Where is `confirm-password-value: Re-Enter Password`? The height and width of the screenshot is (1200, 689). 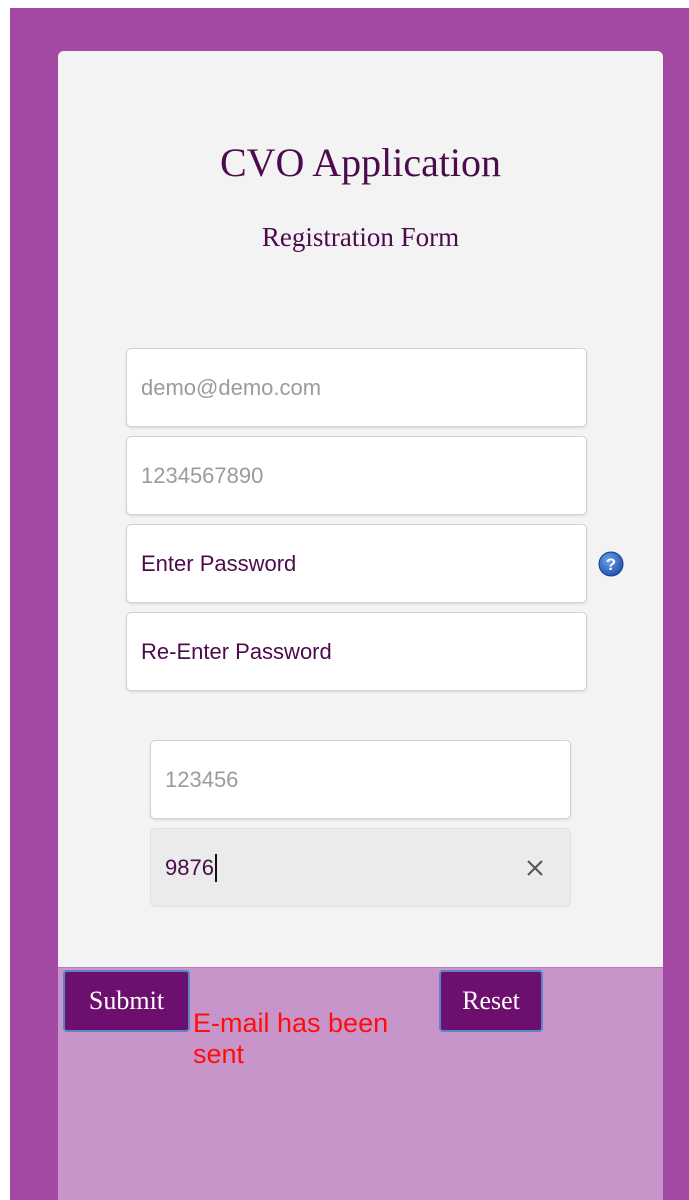 confirm-password-value: Re-Enter Password is located at coordinates (236, 651).